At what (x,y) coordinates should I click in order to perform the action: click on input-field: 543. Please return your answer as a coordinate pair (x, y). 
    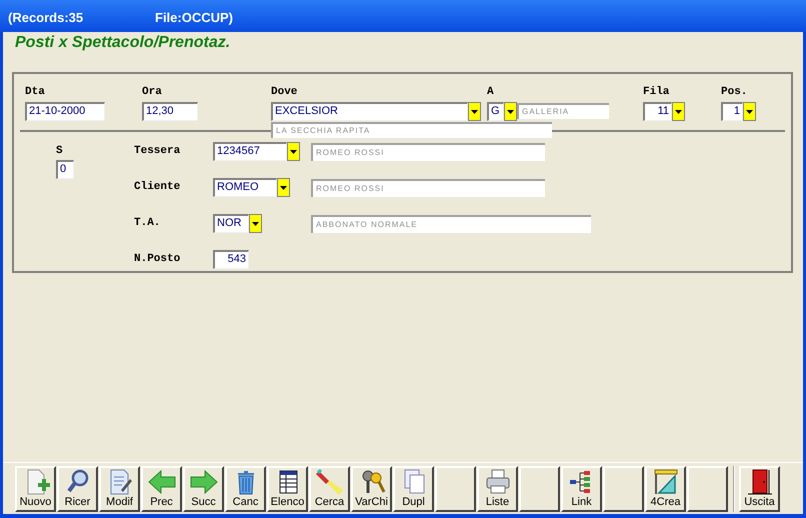
    Looking at the image, I should click on (231, 259).